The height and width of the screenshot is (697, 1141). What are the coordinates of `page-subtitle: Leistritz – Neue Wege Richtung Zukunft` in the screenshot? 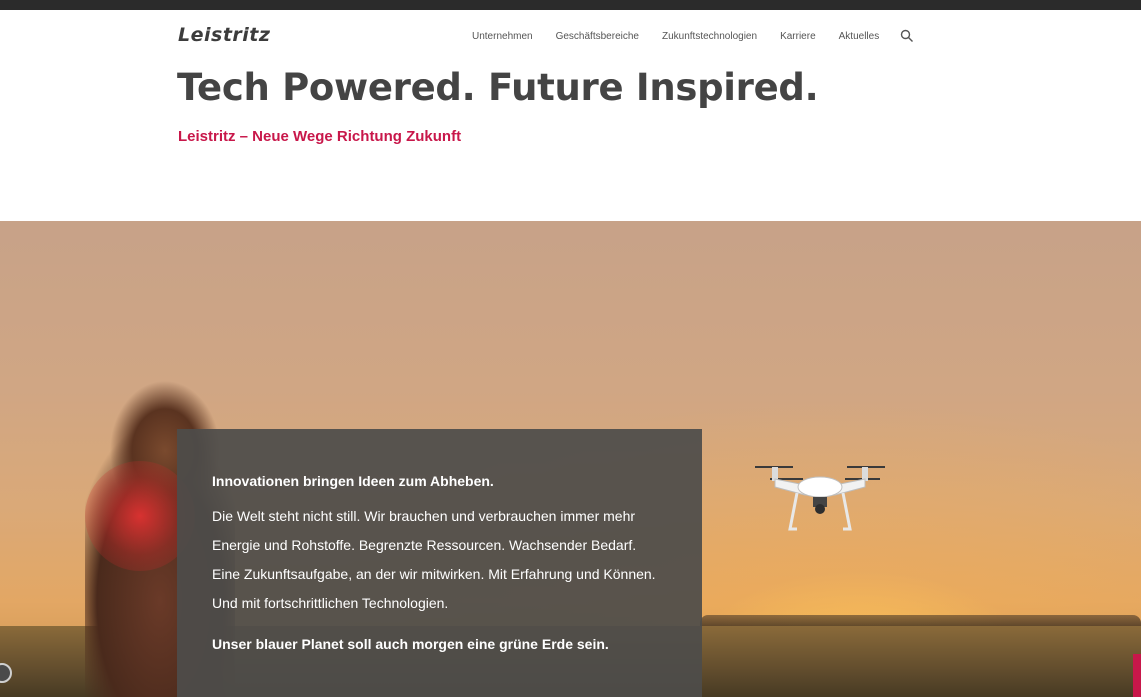 It's located at (320, 136).